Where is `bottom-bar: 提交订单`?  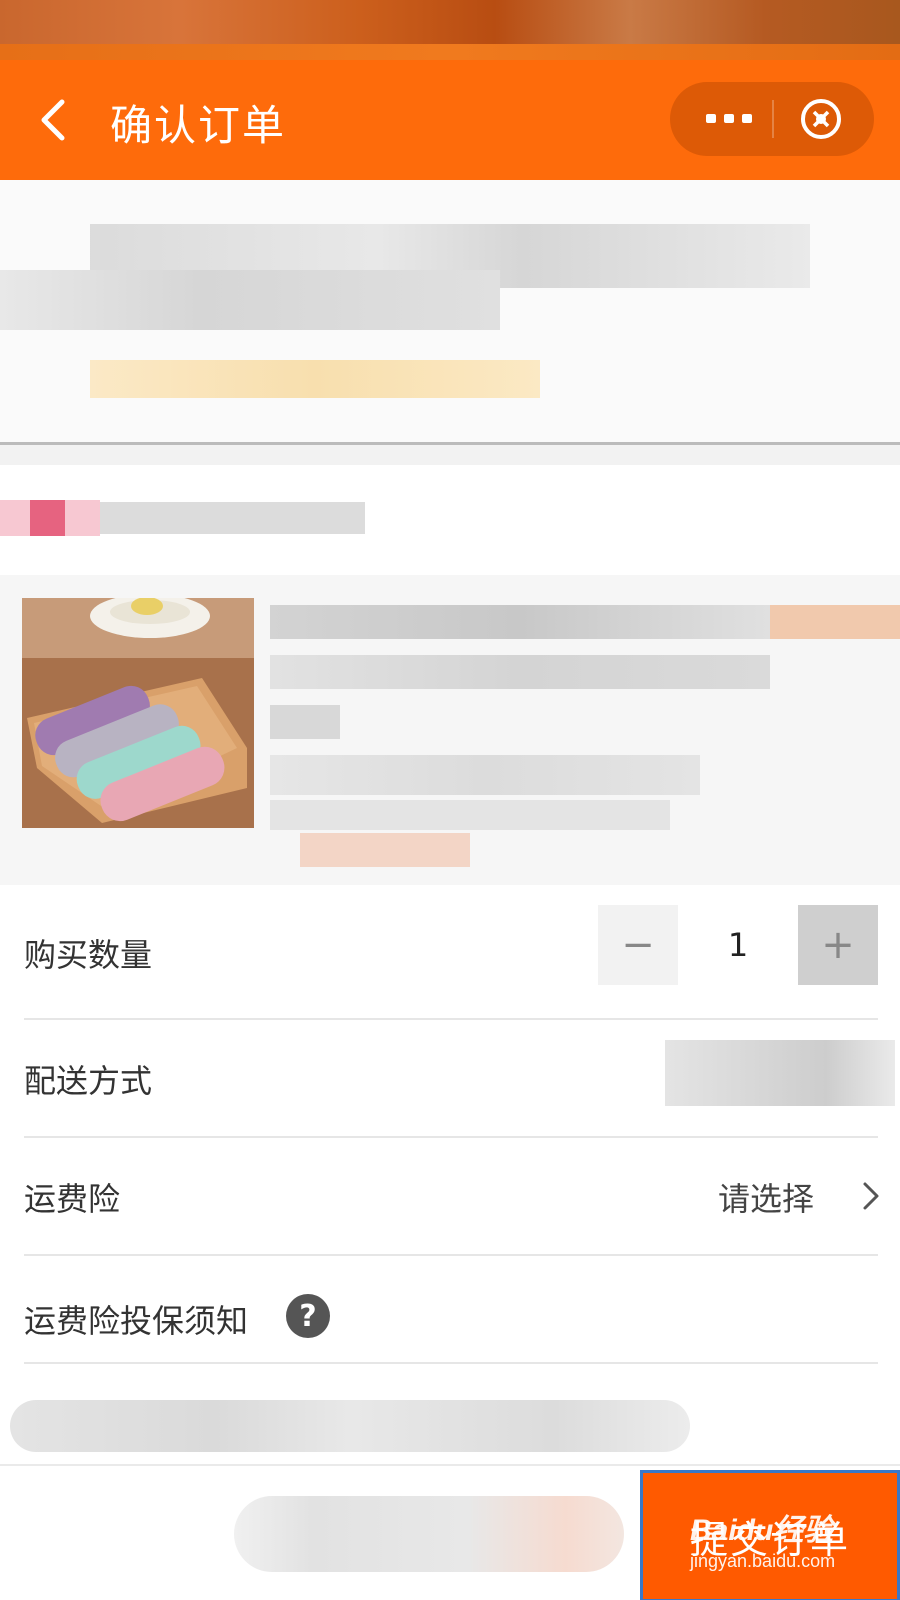 bottom-bar: 提交订单 is located at coordinates (450, 1532).